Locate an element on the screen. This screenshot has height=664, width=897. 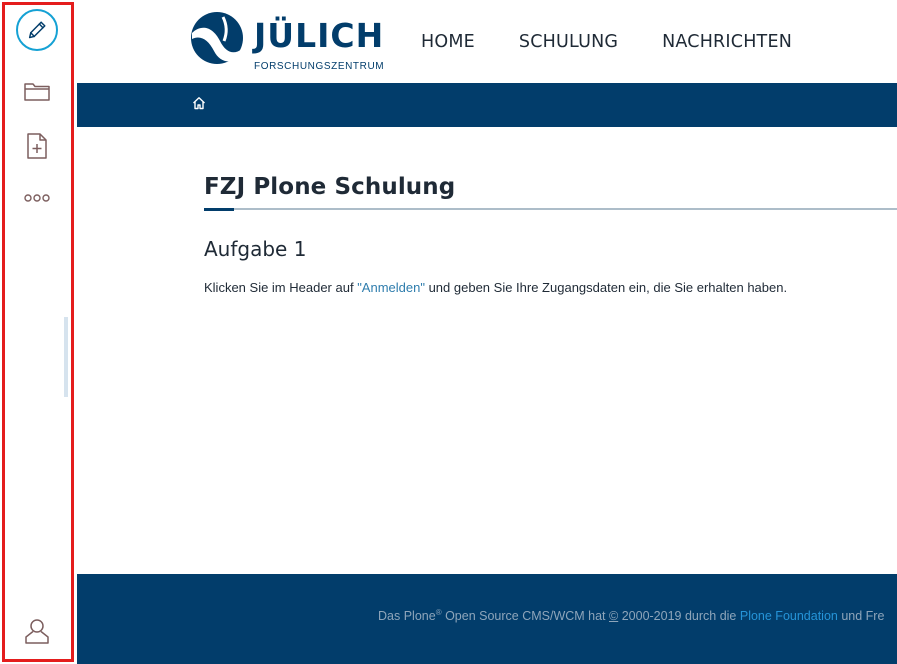
main-navigation: HOME SCHULUNG NACHRICHTEN is located at coordinates (628, 42).